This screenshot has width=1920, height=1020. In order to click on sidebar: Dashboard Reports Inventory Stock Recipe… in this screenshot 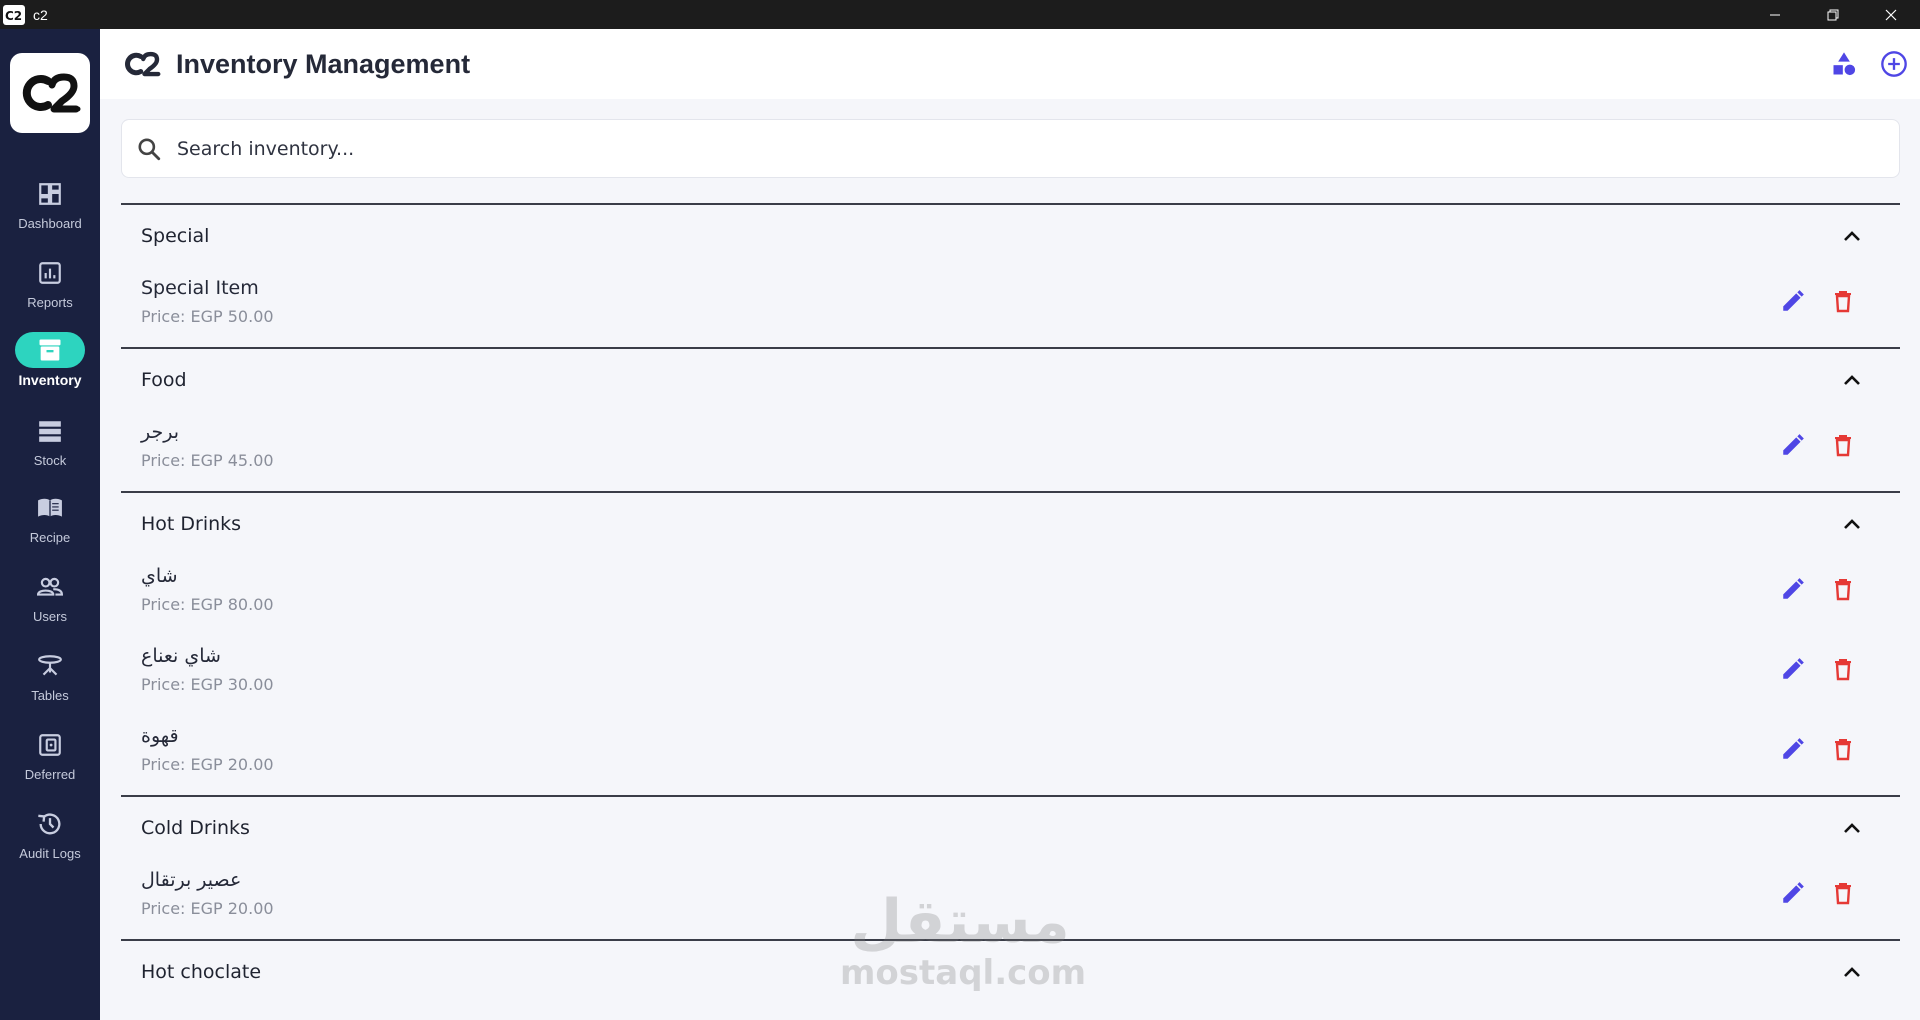, I will do `click(50, 524)`.